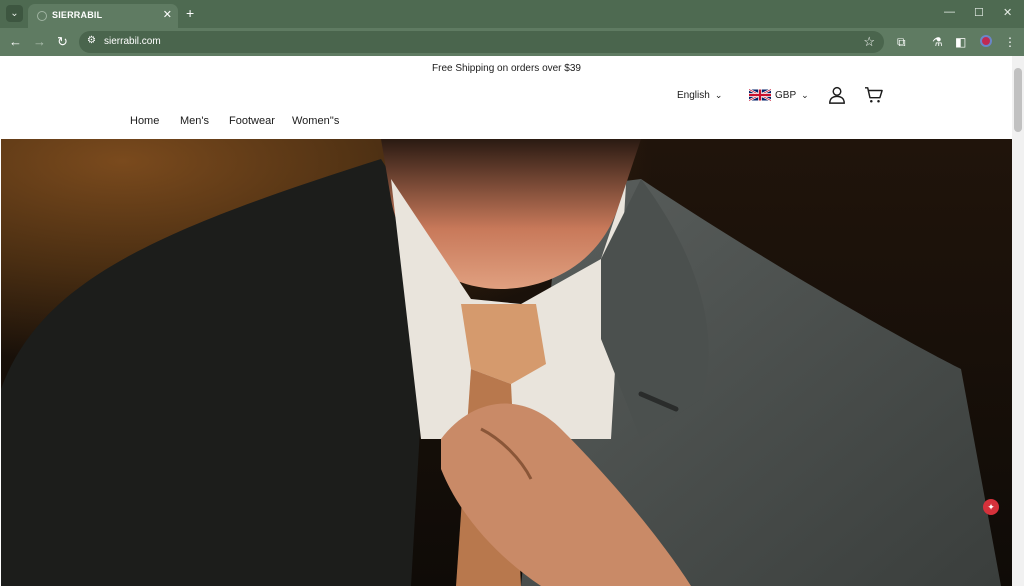 This screenshot has width=1024, height=586. What do you see at coordinates (937, 42) in the screenshot?
I see `labs-flask-icon: ⚗` at bounding box center [937, 42].